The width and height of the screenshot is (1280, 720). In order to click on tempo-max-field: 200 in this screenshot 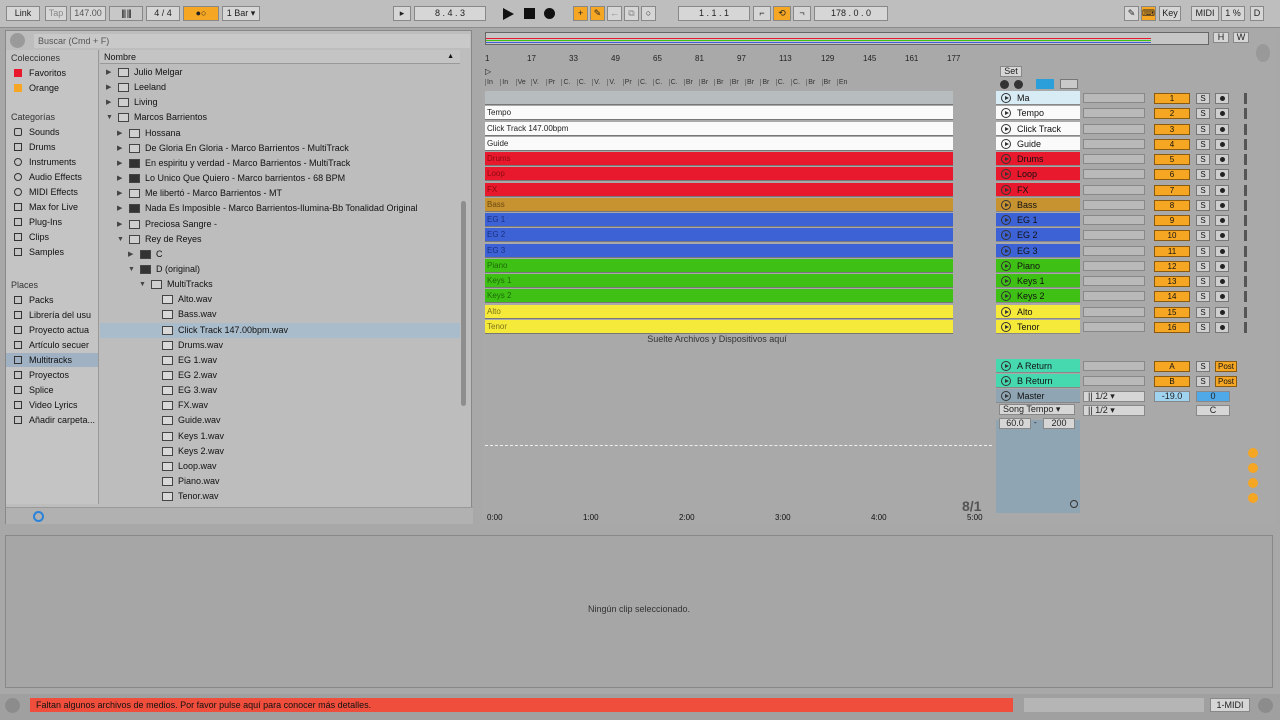, I will do `click(1059, 423)`.